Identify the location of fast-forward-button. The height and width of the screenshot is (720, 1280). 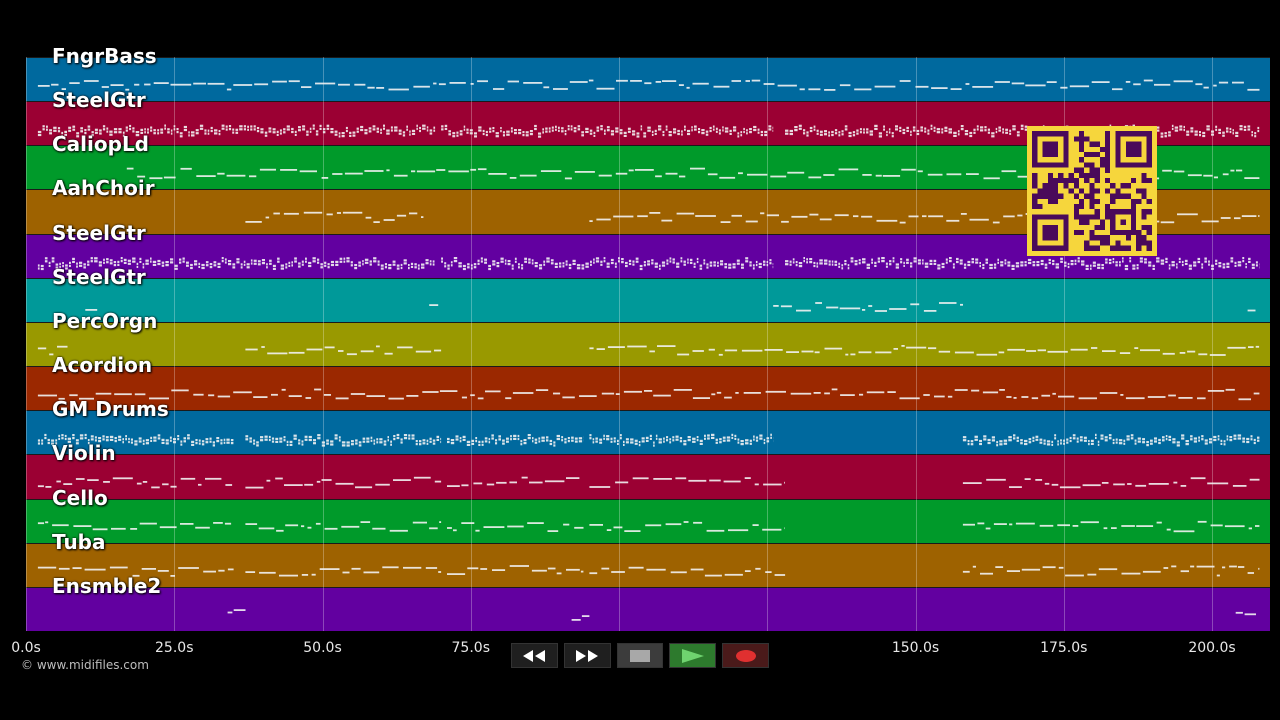
(587, 655).